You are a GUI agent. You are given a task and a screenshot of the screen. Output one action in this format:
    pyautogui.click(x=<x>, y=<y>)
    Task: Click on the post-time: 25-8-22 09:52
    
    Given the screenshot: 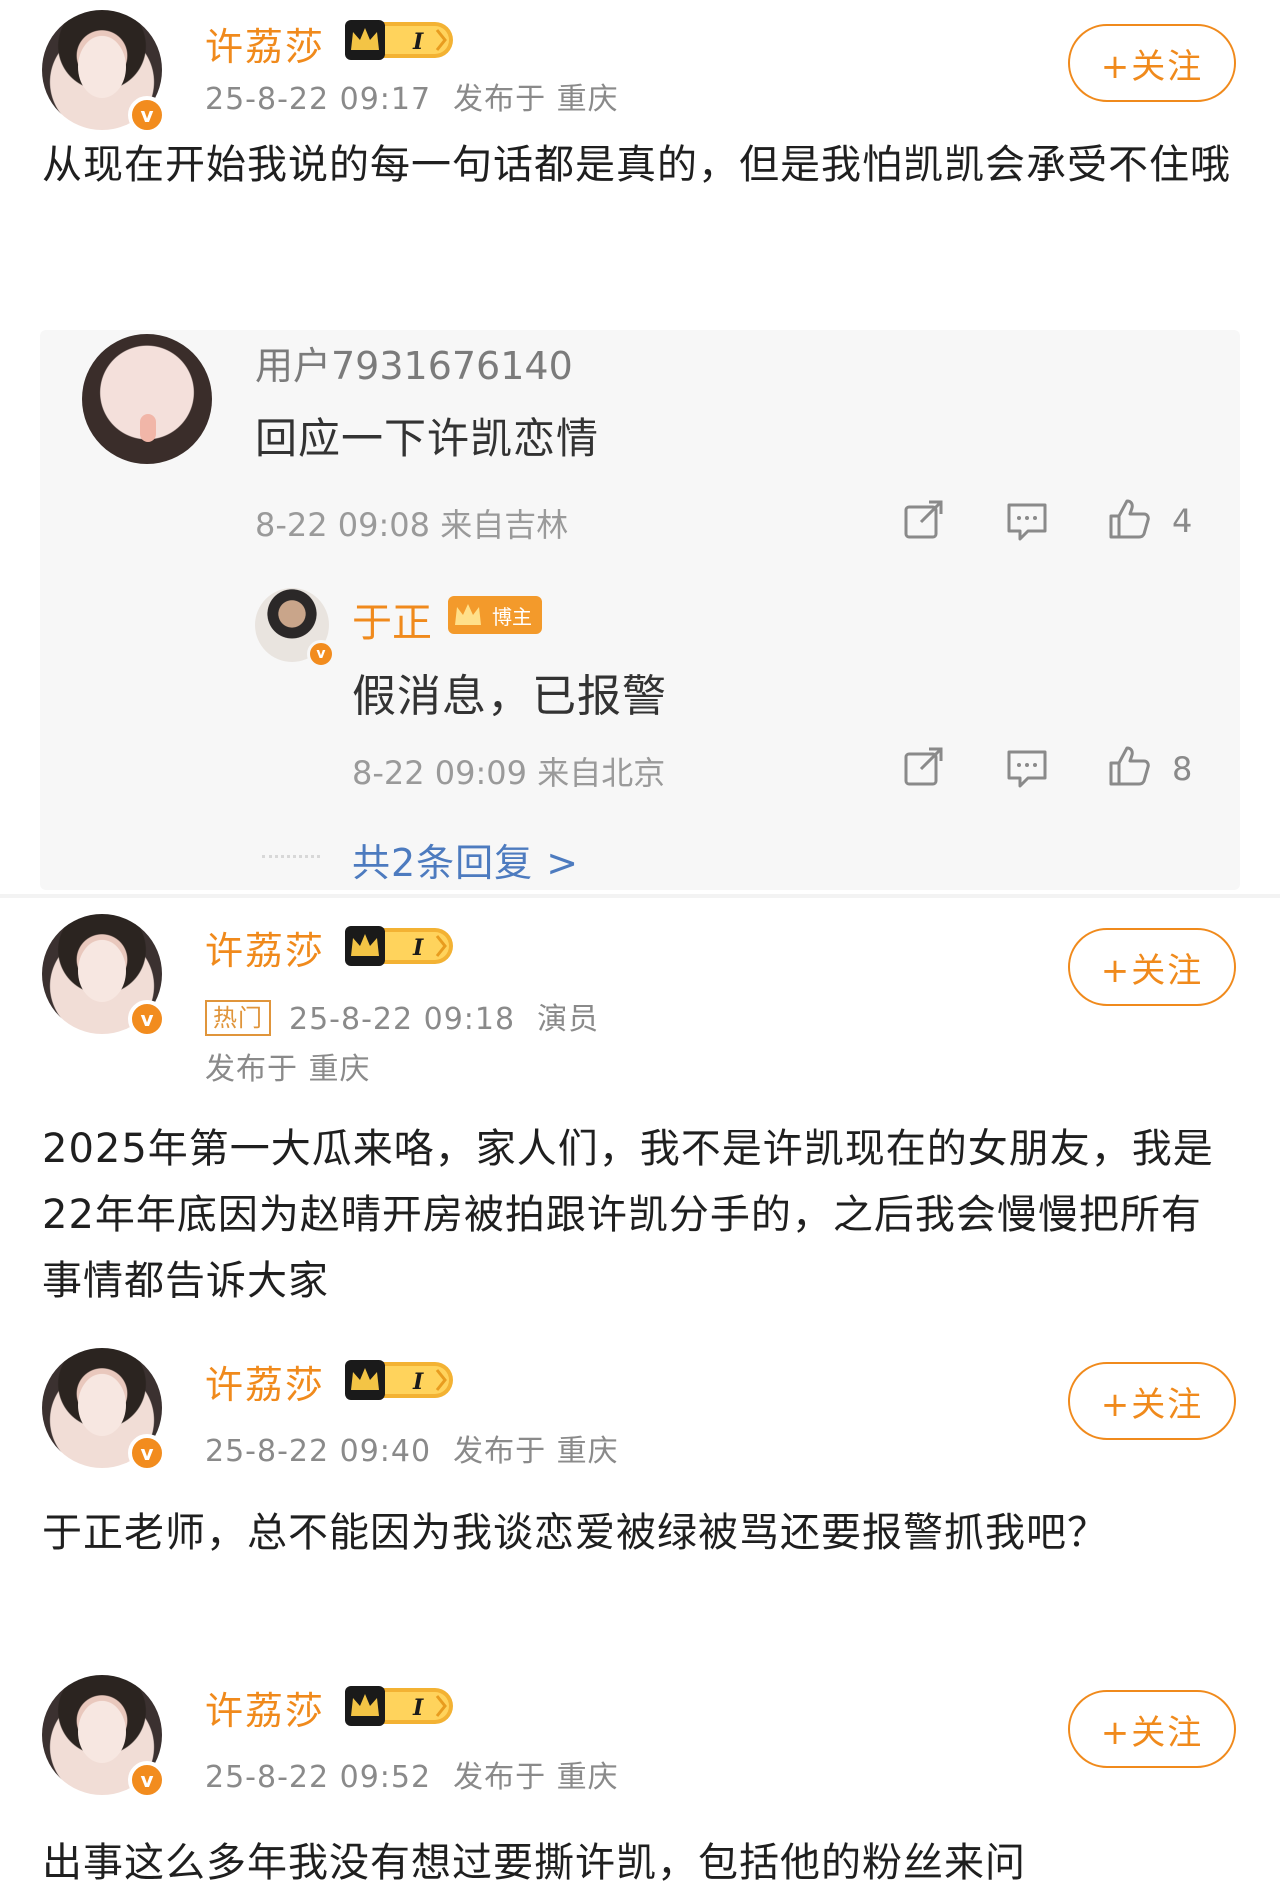 What is the action you would take?
    pyautogui.click(x=318, y=1777)
    